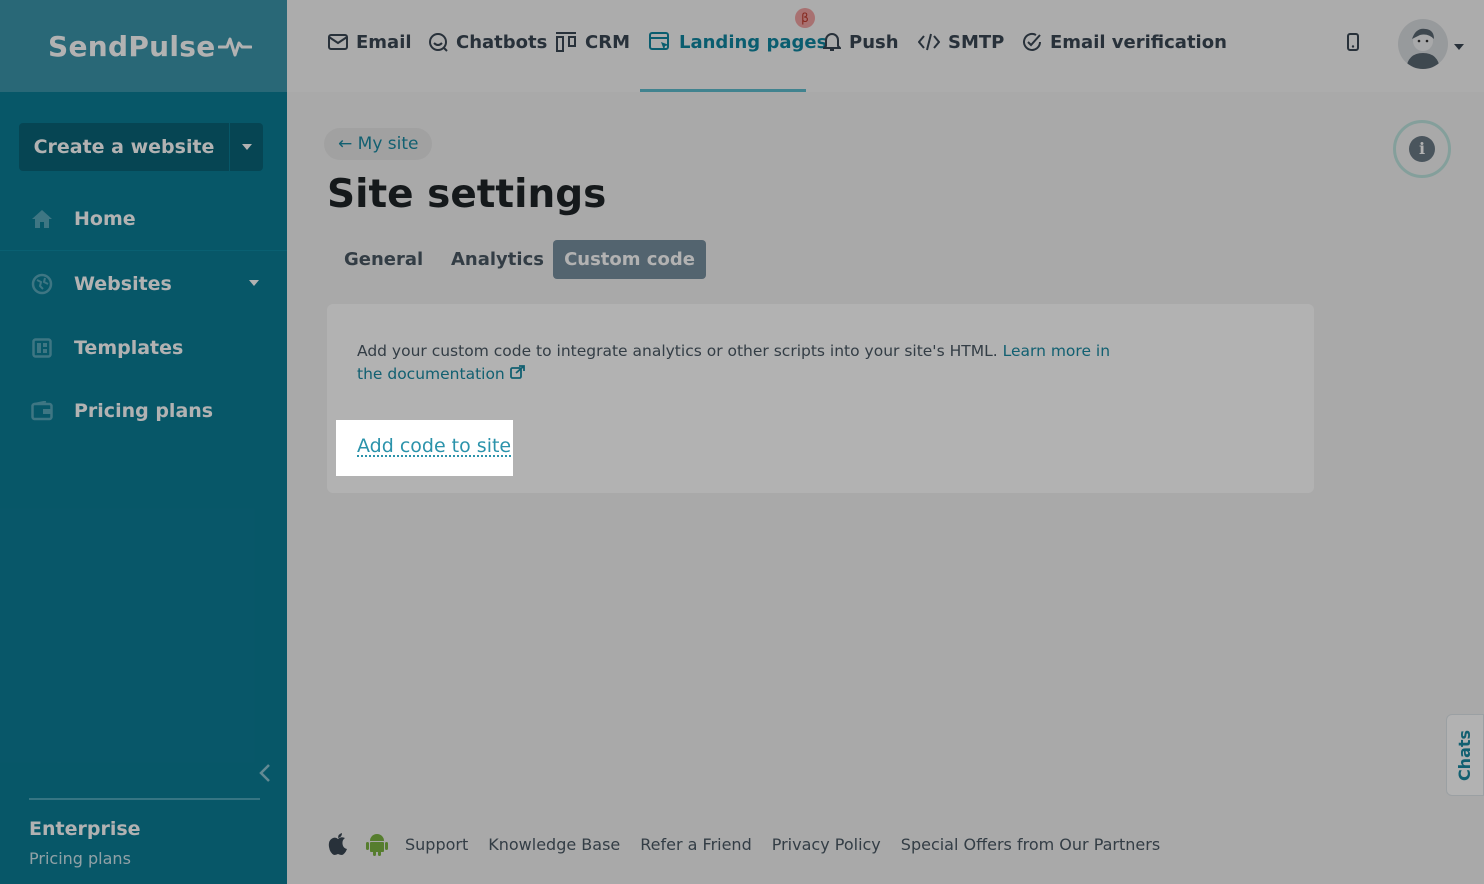 The image size is (1484, 884). I want to click on chats-widget-button: Chats, so click(1465, 755).